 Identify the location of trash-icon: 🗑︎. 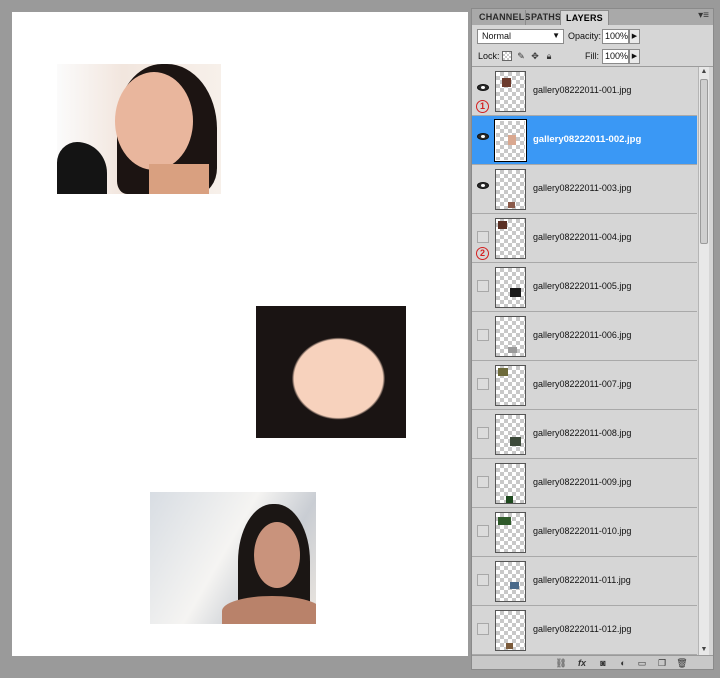
(682, 663).